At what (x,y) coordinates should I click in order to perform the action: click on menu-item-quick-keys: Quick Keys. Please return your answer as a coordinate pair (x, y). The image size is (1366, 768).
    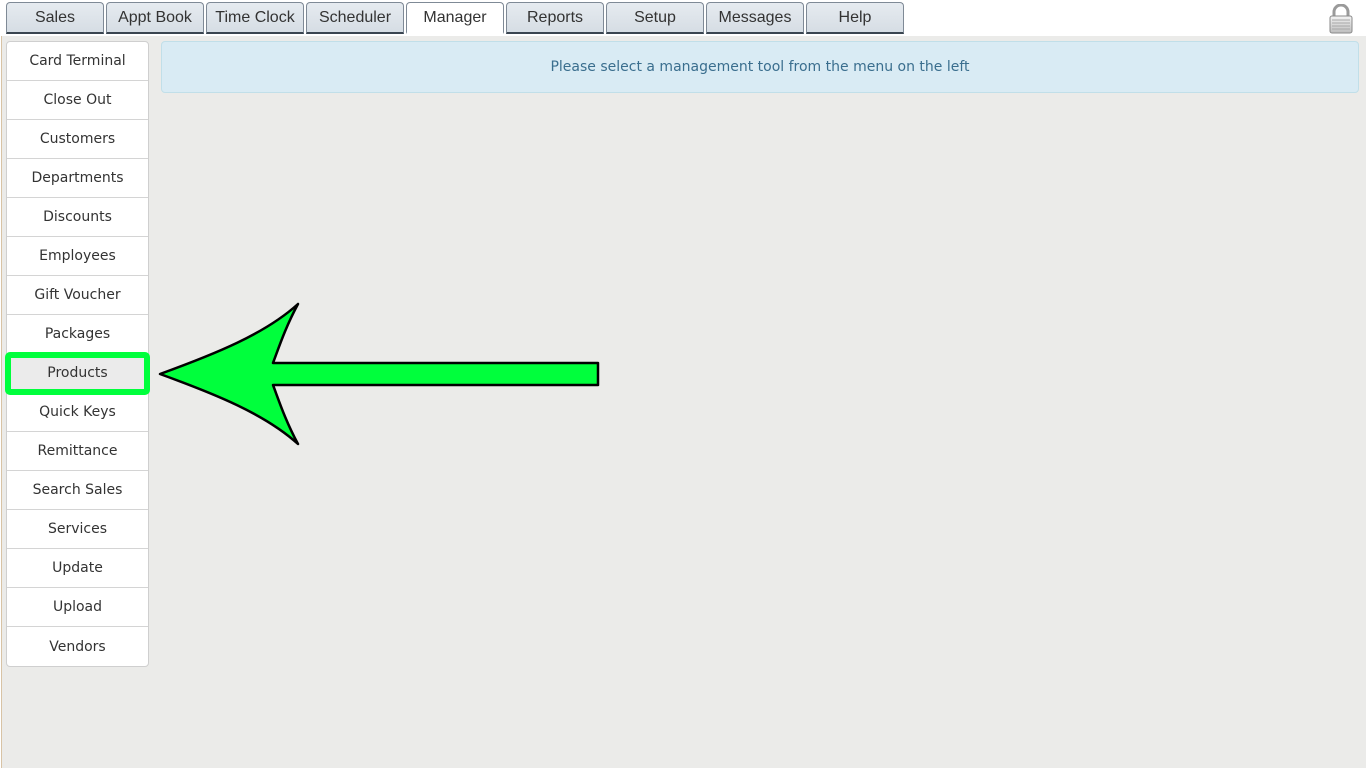
    Looking at the image, I should click on (77, 412).